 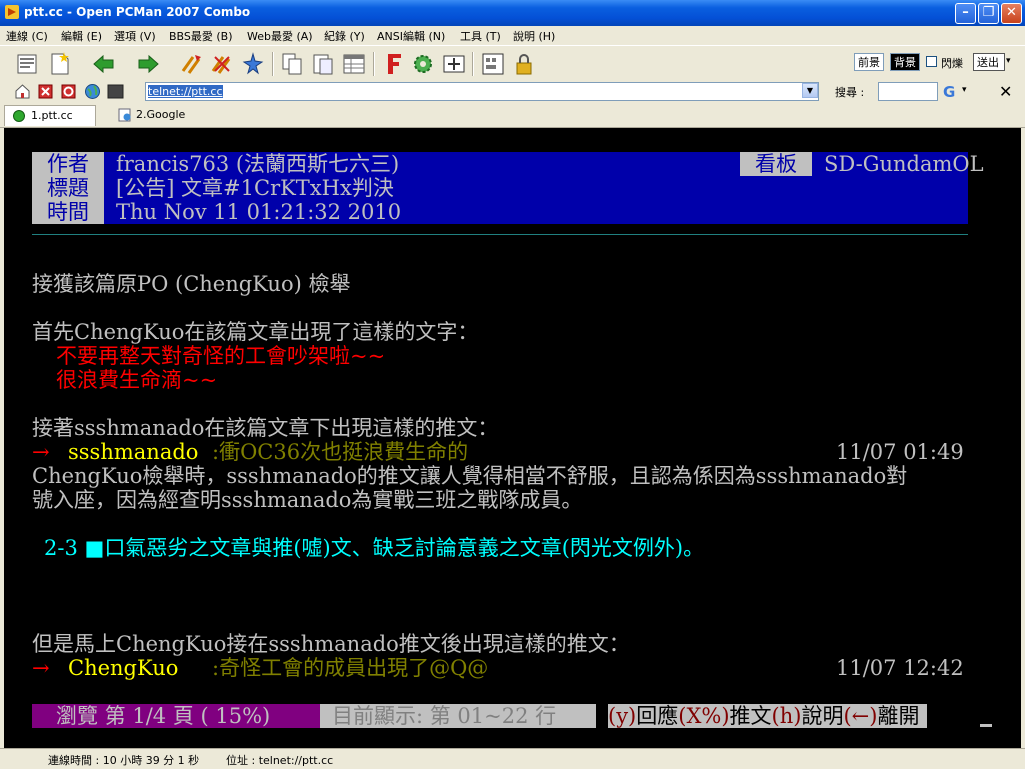 What do you see at coordinates (500, 234) in the screenshot?
I see `header-divider` at bounding box center [500, 234].